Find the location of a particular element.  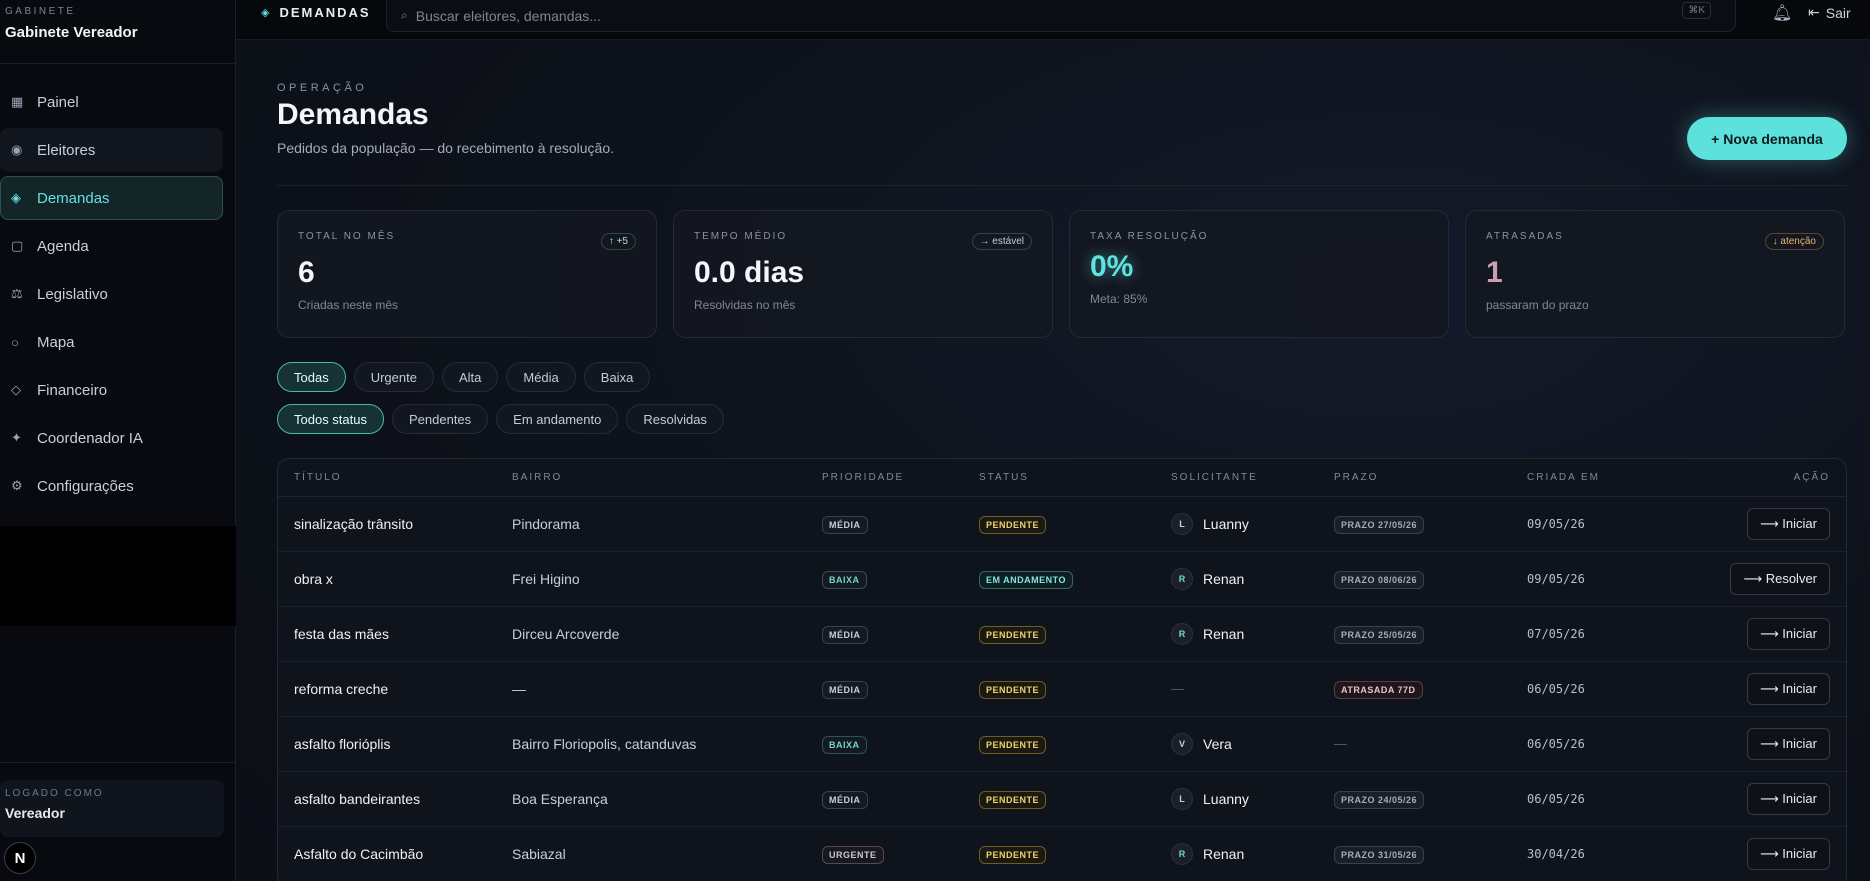

cell-deadline: PRAZO 27/05/26 is located at coordinates (1430, 524).